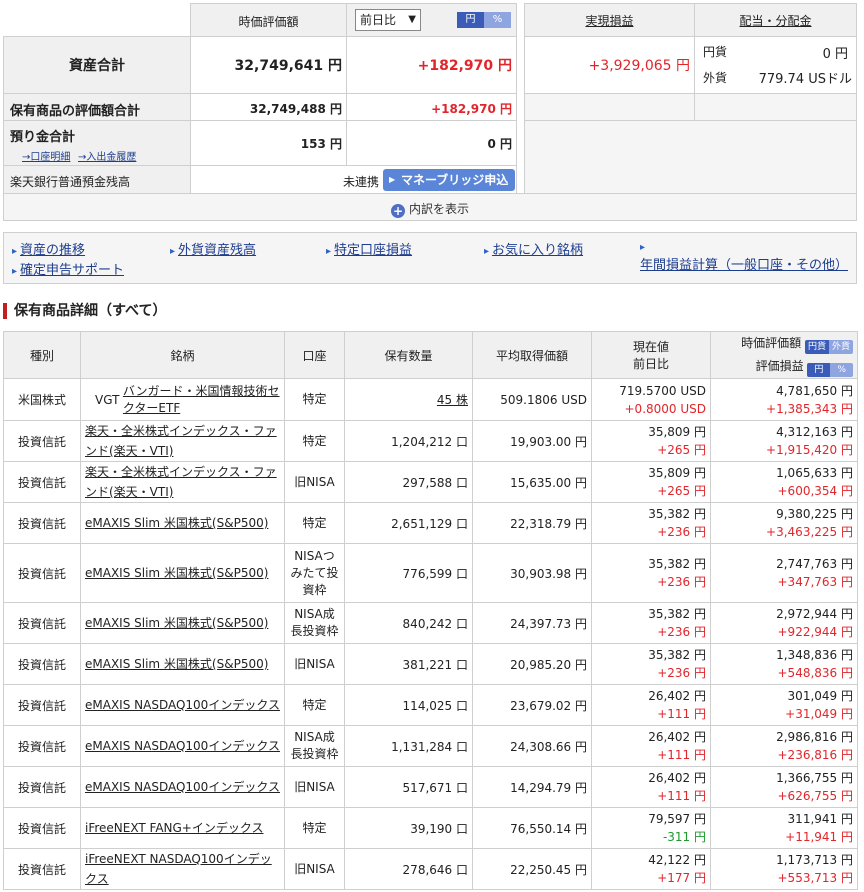 This screenshot has height=892, width=864. What do you see at coordinates (840, 346) in the screenshot?
I see `toggle-fx: 外貨` at bounding box center [840, 346].